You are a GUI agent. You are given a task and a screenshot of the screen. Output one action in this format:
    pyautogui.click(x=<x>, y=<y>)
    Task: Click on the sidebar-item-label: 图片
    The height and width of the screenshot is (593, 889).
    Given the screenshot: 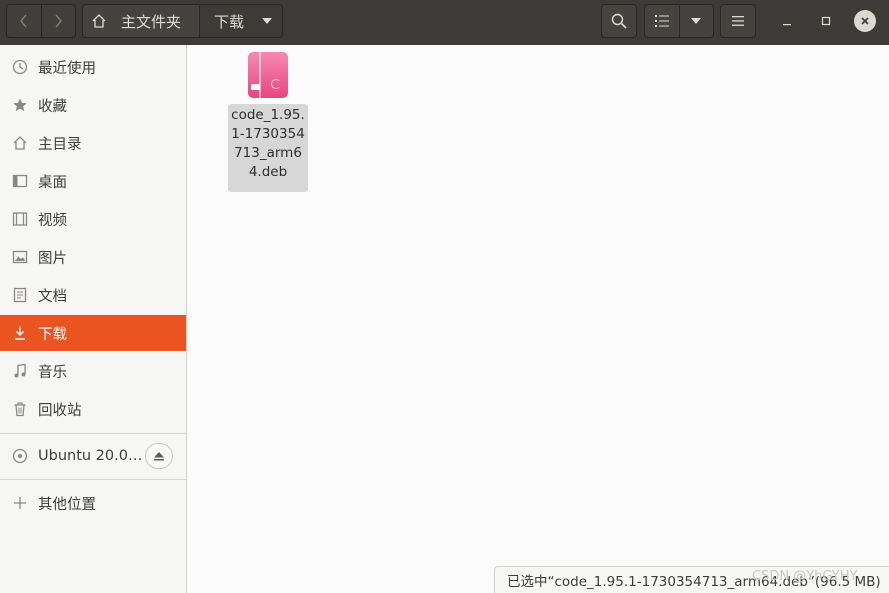 What is the action you would take?
    pyautogui.click(x=52, y=258)
    